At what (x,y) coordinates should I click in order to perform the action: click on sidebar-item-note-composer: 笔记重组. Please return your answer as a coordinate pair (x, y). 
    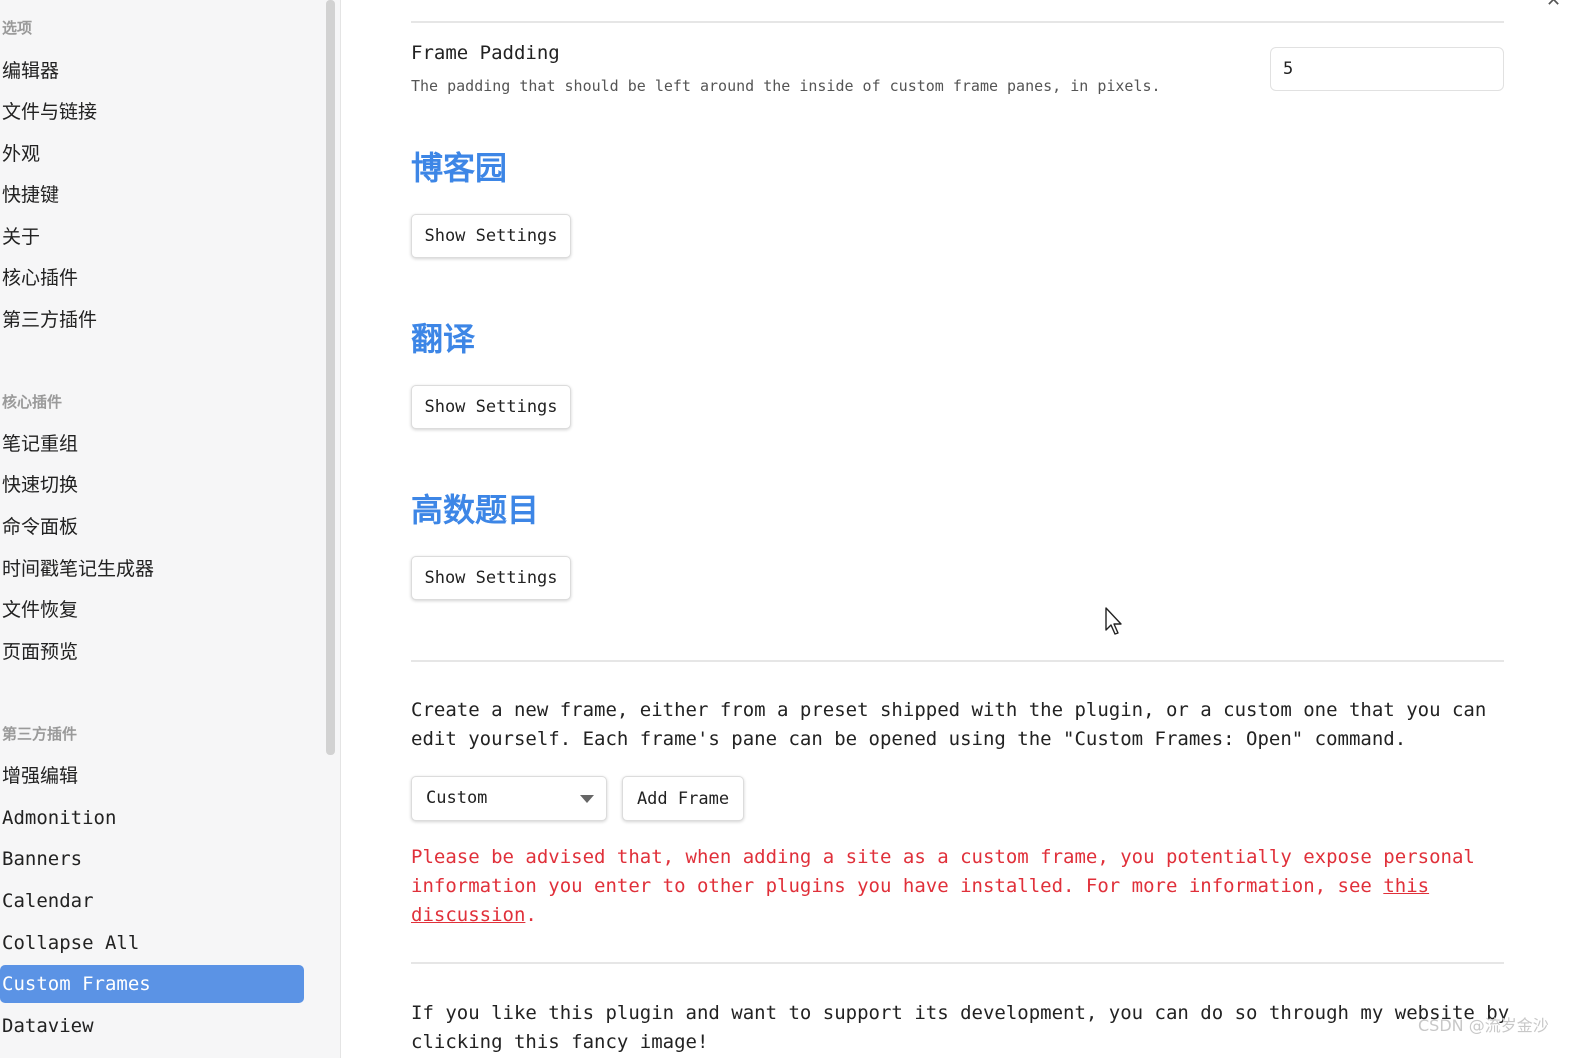
    Looking at the image, I should click on (152, 444).